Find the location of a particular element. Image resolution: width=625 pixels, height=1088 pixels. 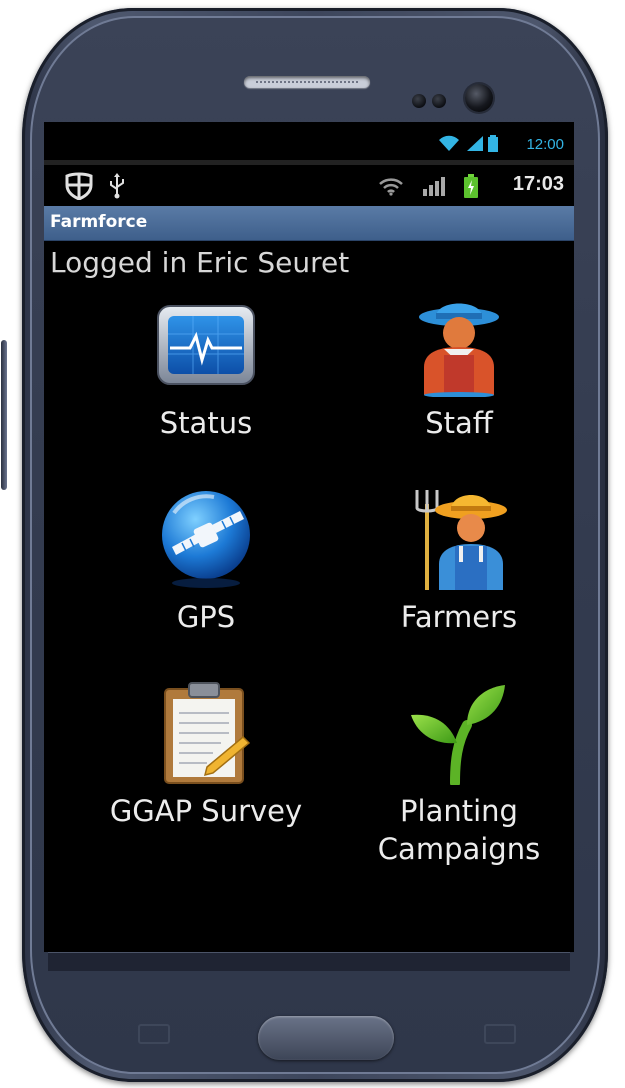

status-divider is located at coordinates (309, 162).